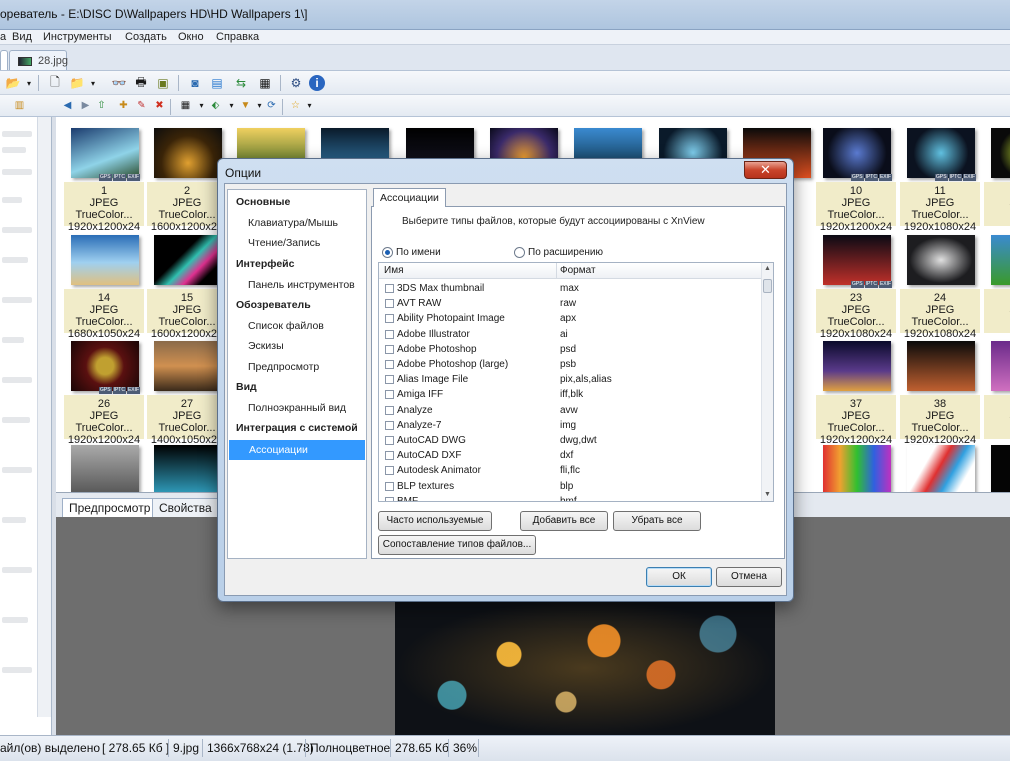 The image size is (1010, 761). Describe the element at coordinates (297, 285) in the screenshot. I see `nav-item-toolbar: Панель инструментов` at that location.